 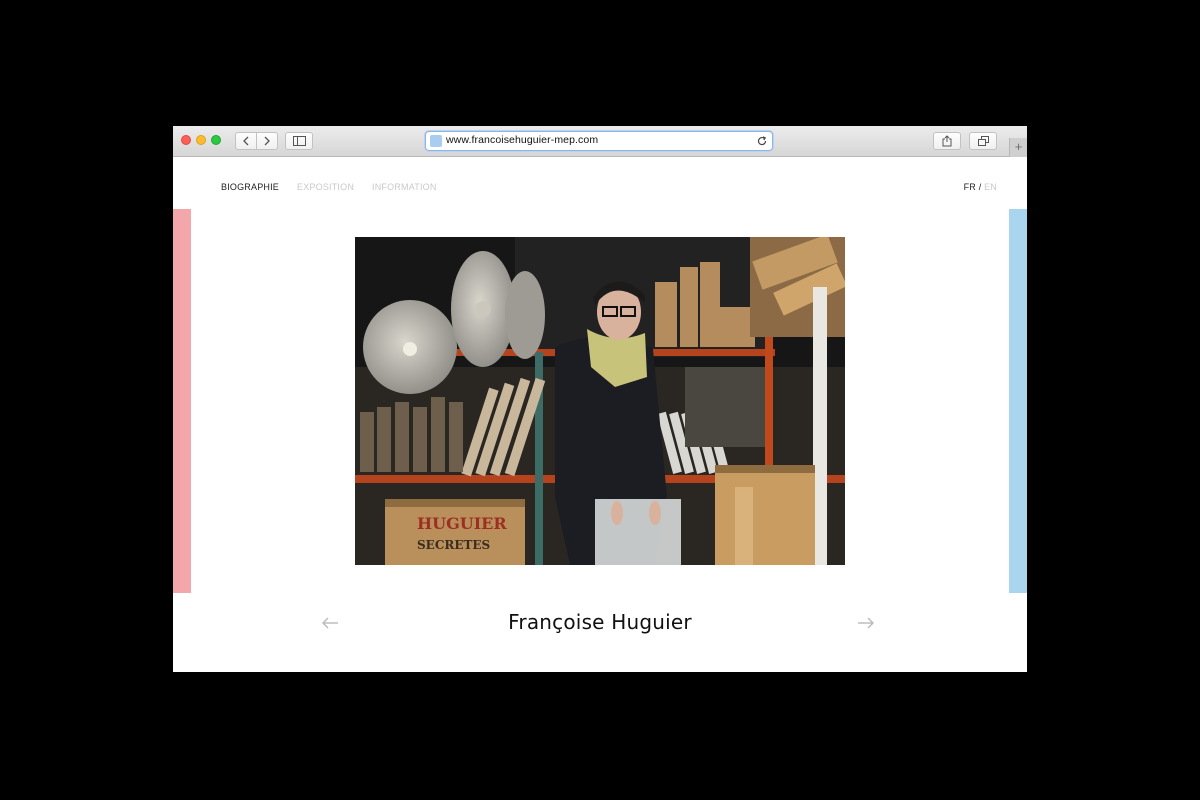 What do you see at coordinates (600, 622) in the screenshot?
I see `photo-caption-name: Françoise Huguier` at bounding box center [600, 622].